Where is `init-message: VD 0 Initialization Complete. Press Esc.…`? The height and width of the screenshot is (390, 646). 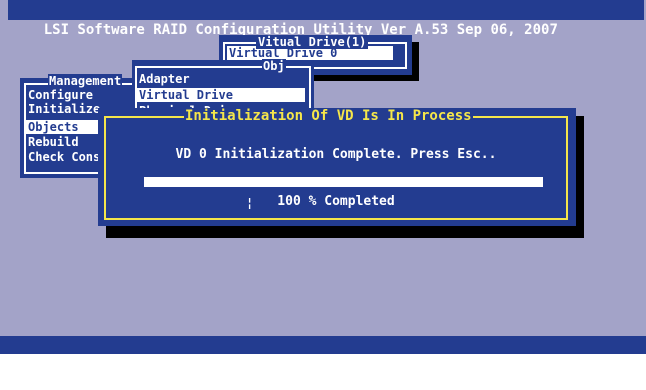
init-message: VD 0 Initialization Complete. Press Esc.… is located at coordinates (336, 154).